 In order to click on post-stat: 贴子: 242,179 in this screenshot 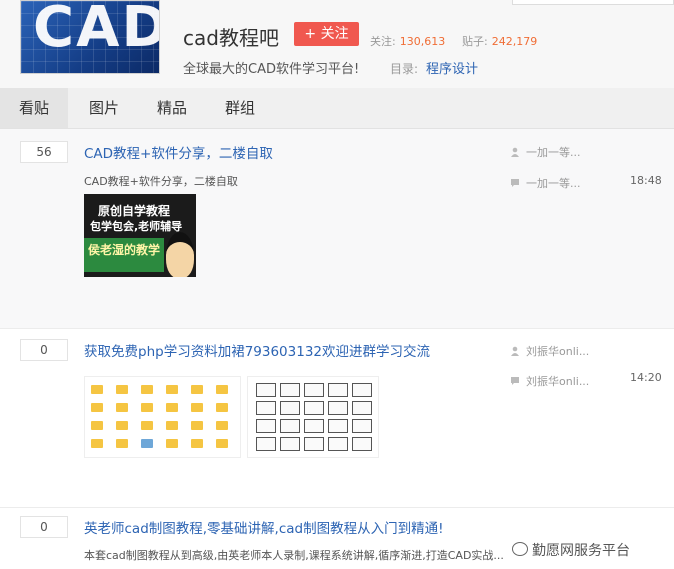, I will do `click(499, 41)`.